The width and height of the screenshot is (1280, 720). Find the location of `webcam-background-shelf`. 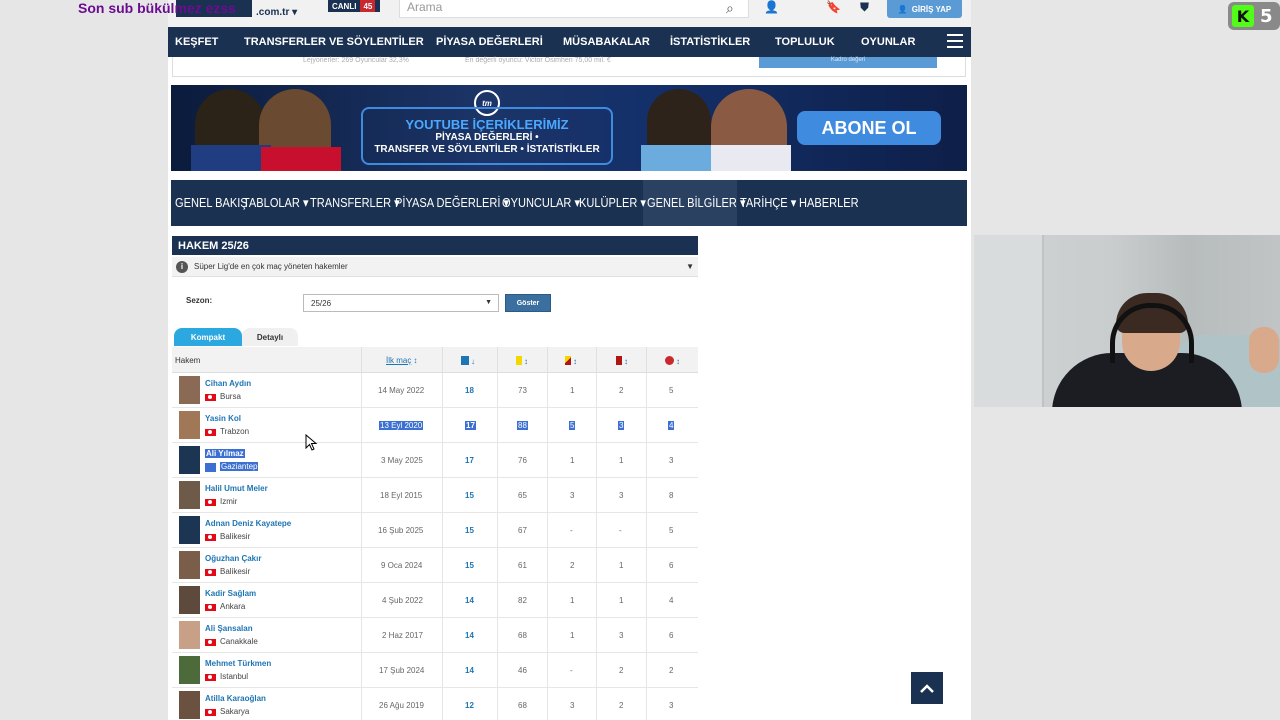

webcam-background-shelf is located at coordinates (1009, 321).